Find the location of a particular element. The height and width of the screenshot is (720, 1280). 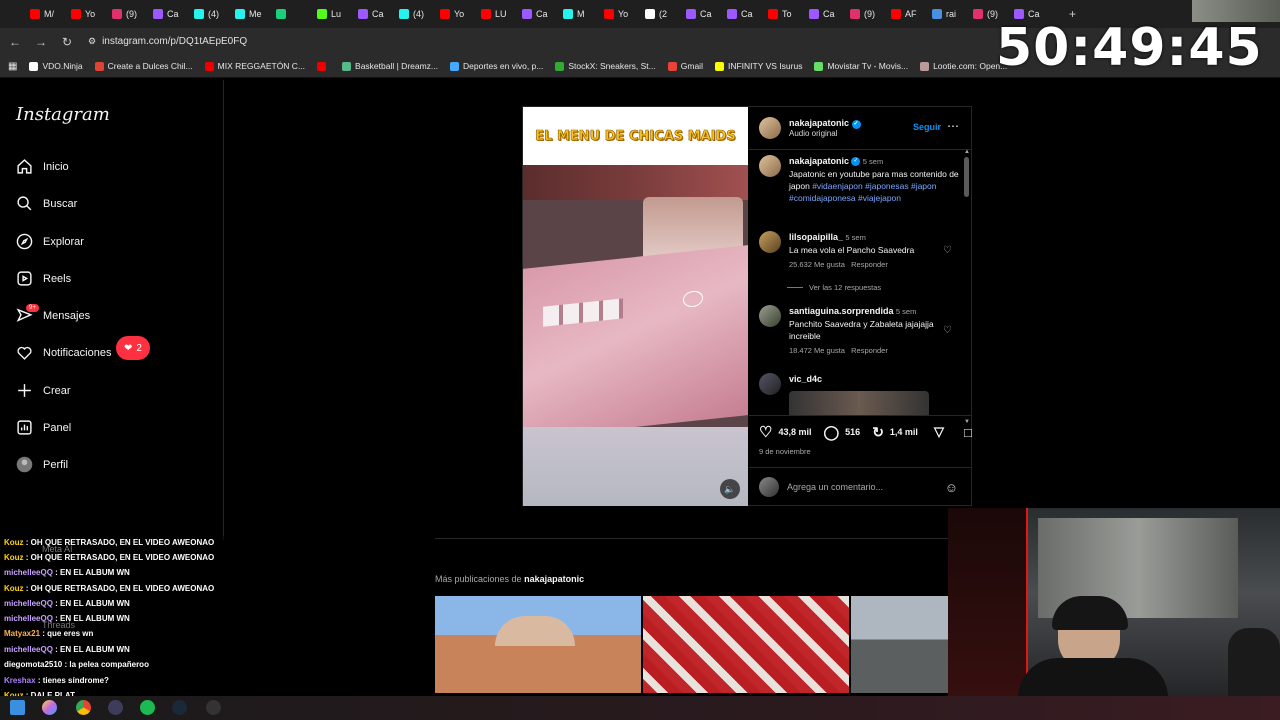

comment-user: vic_d4c is located at coordinates (805, 379).